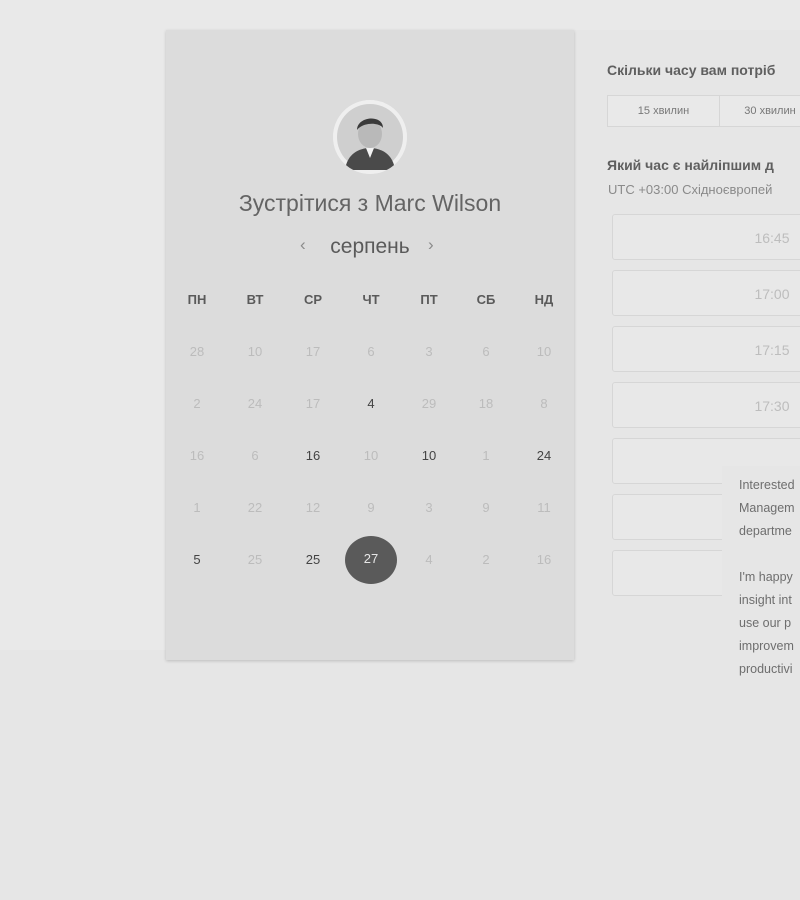  Describe the element at coordinates (83, 340) in the screenshot. I see `left-background-band` at that location.